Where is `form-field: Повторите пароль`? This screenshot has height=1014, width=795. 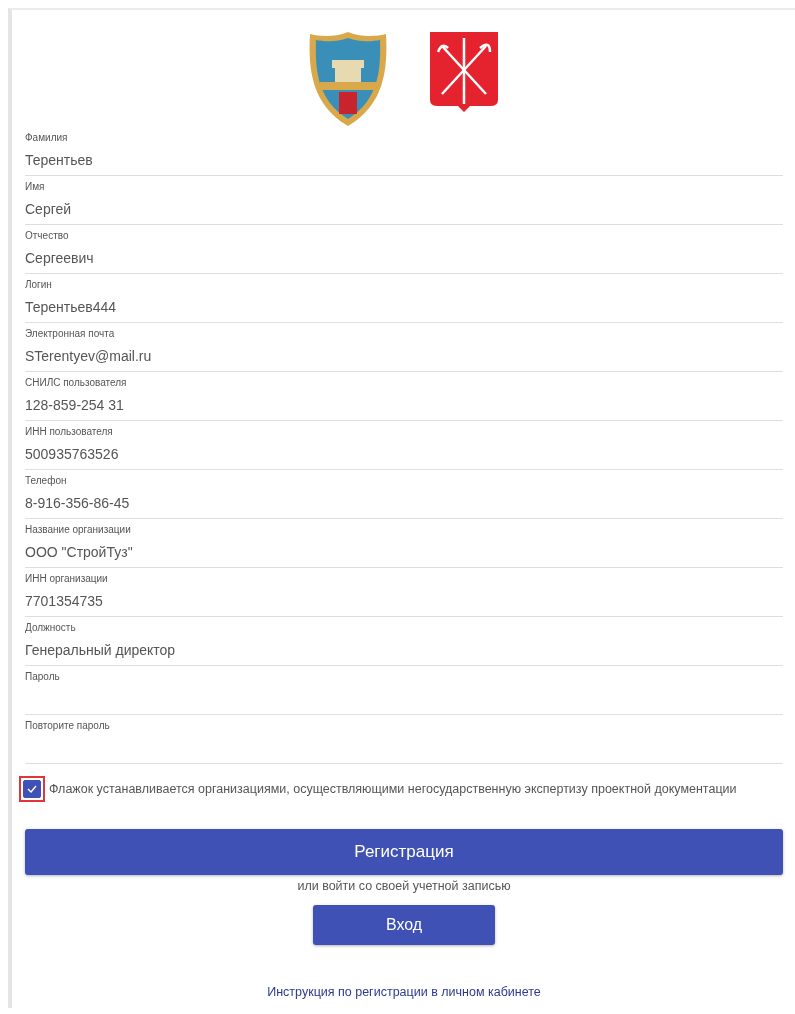
form-field: Повторите пароль is located at coordinates (404, 739).